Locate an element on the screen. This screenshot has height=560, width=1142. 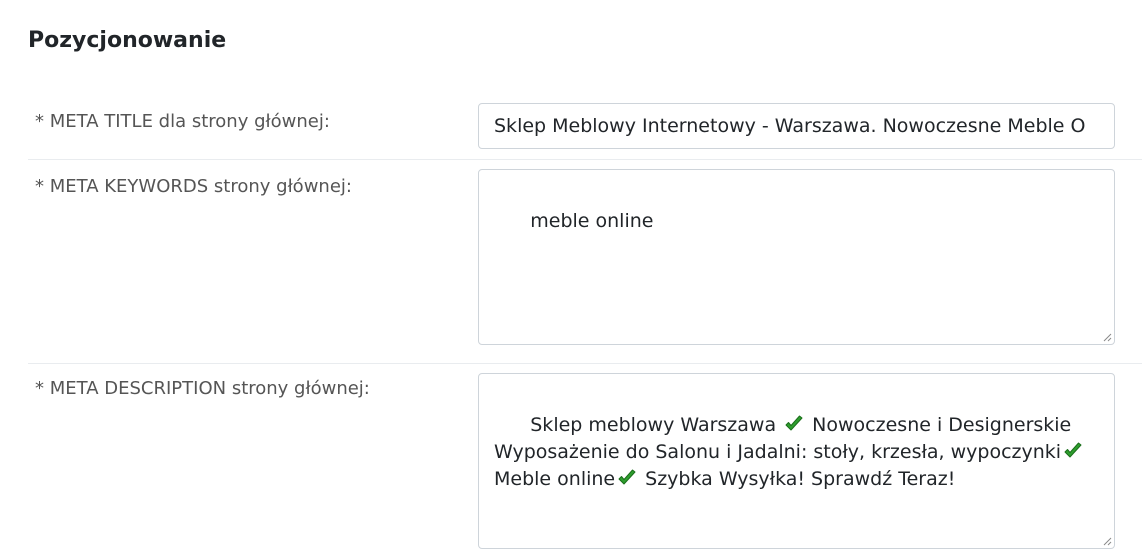
meta-title-label: * META TITLE dla strony głównej: is located at coordinates (182, 121).